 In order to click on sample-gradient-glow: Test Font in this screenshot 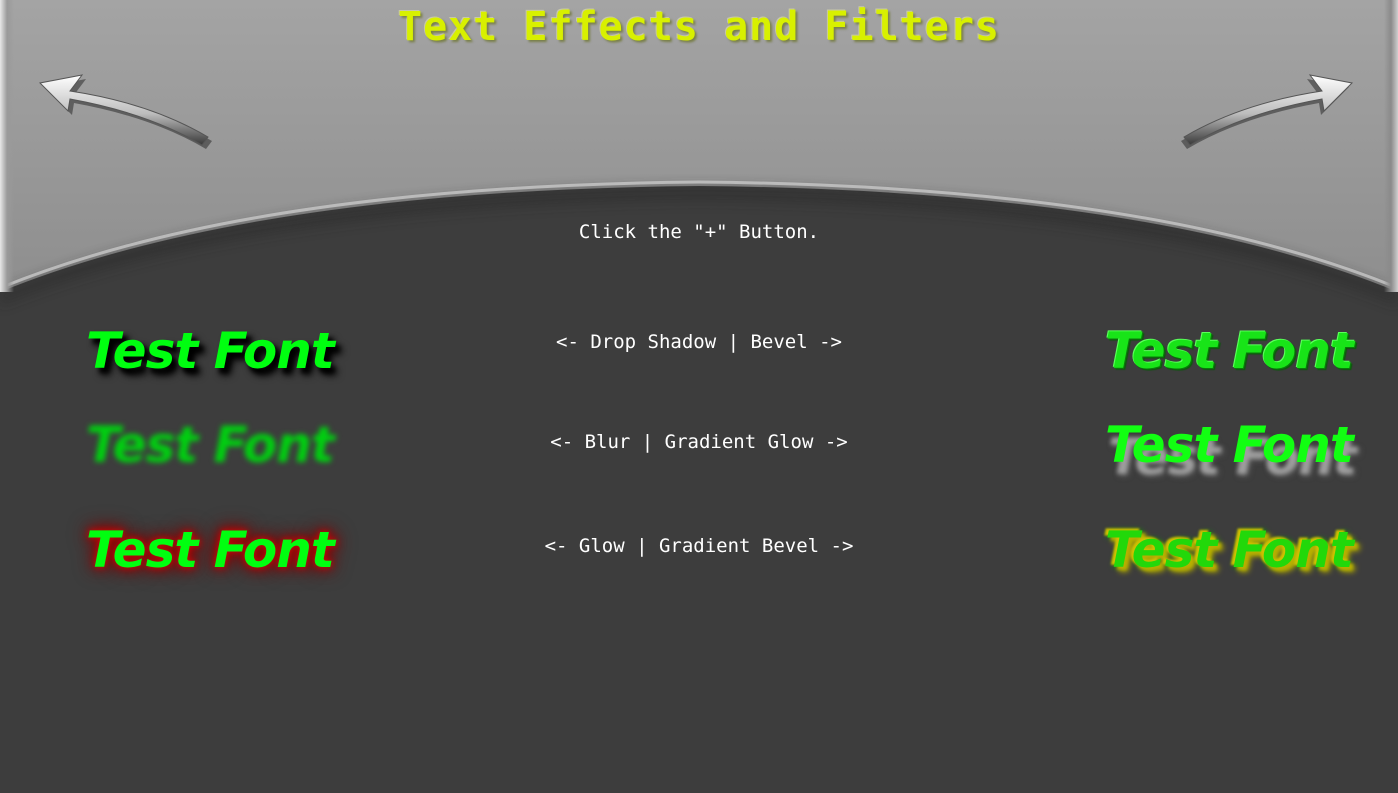, I will do `click(1229, 445)`.